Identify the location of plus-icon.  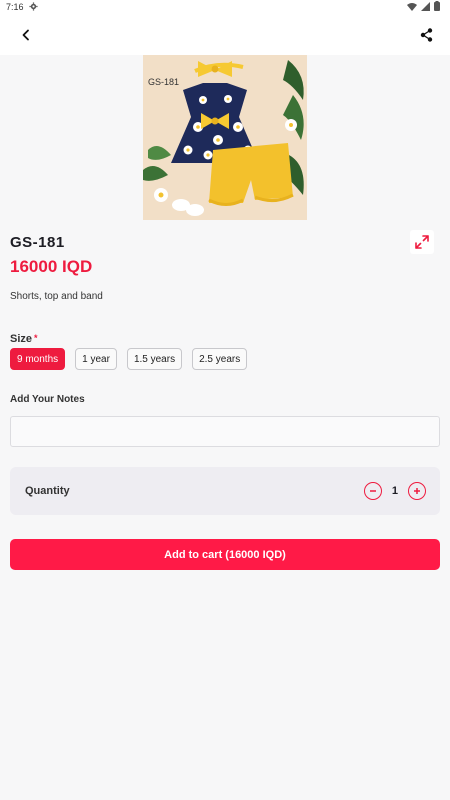
(417, 491).